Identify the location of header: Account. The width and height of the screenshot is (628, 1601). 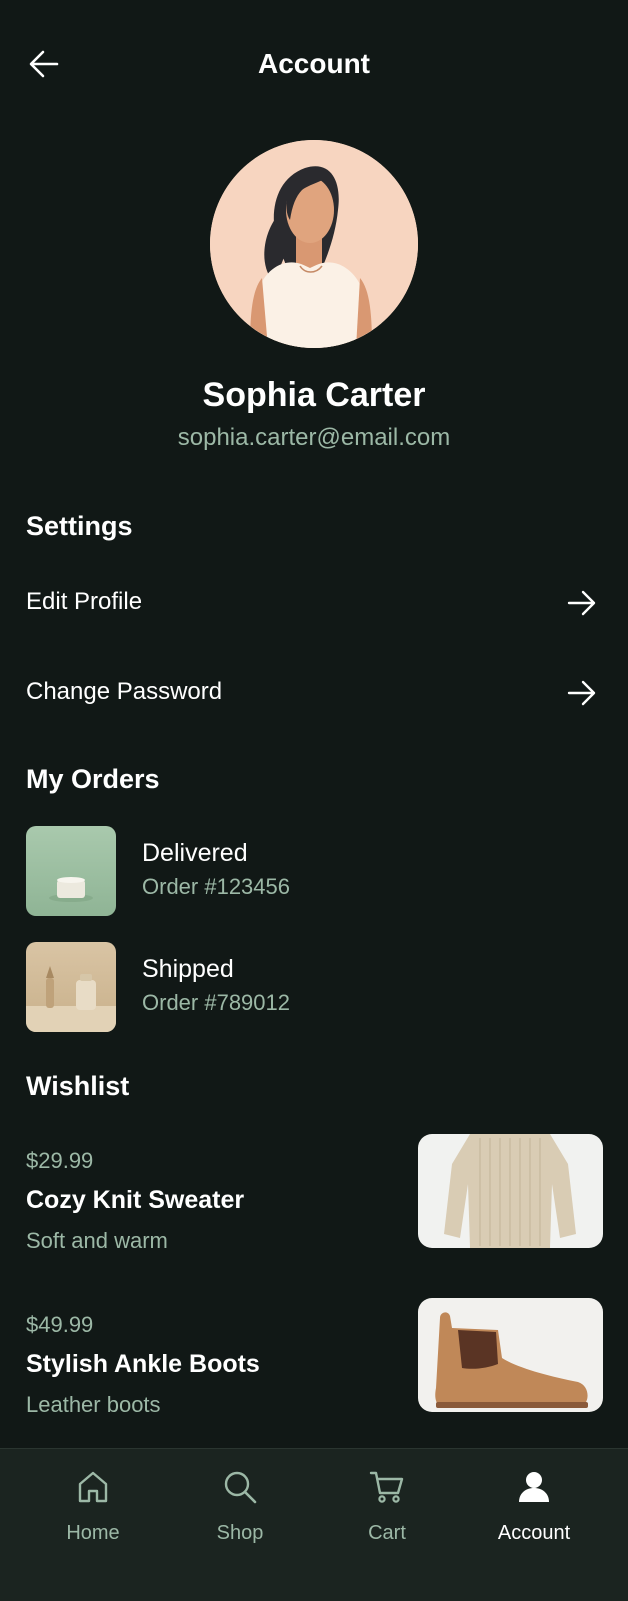
(314, 63).